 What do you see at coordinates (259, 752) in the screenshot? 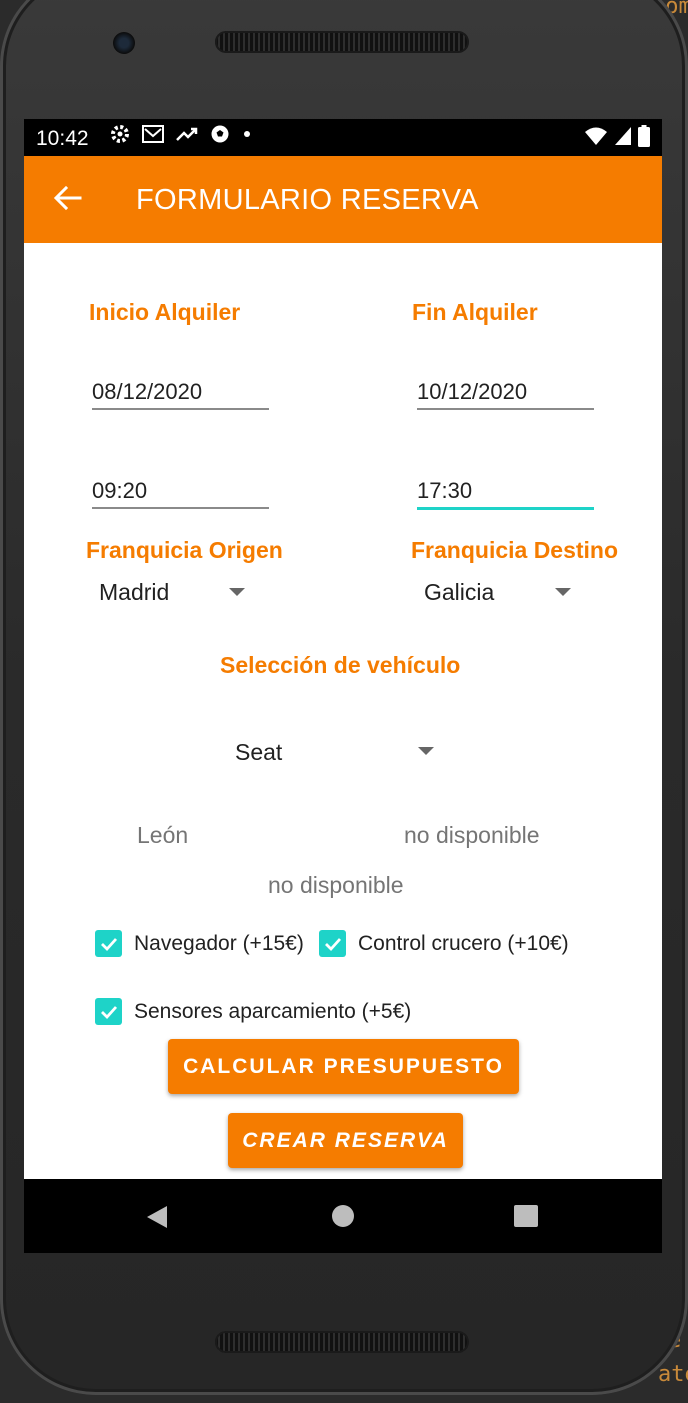
I see `vehicle-value: Seat` at bounding box center [259, 752].